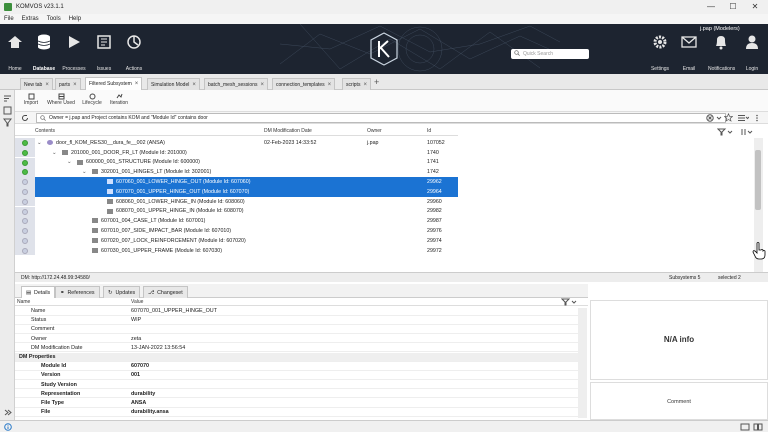  What do you see at coordinates (296, 311) in the screenshot?
I see `property-row: Name 607070_001_UPPER_HINGE_OUT` at bounding box center [296, 311].